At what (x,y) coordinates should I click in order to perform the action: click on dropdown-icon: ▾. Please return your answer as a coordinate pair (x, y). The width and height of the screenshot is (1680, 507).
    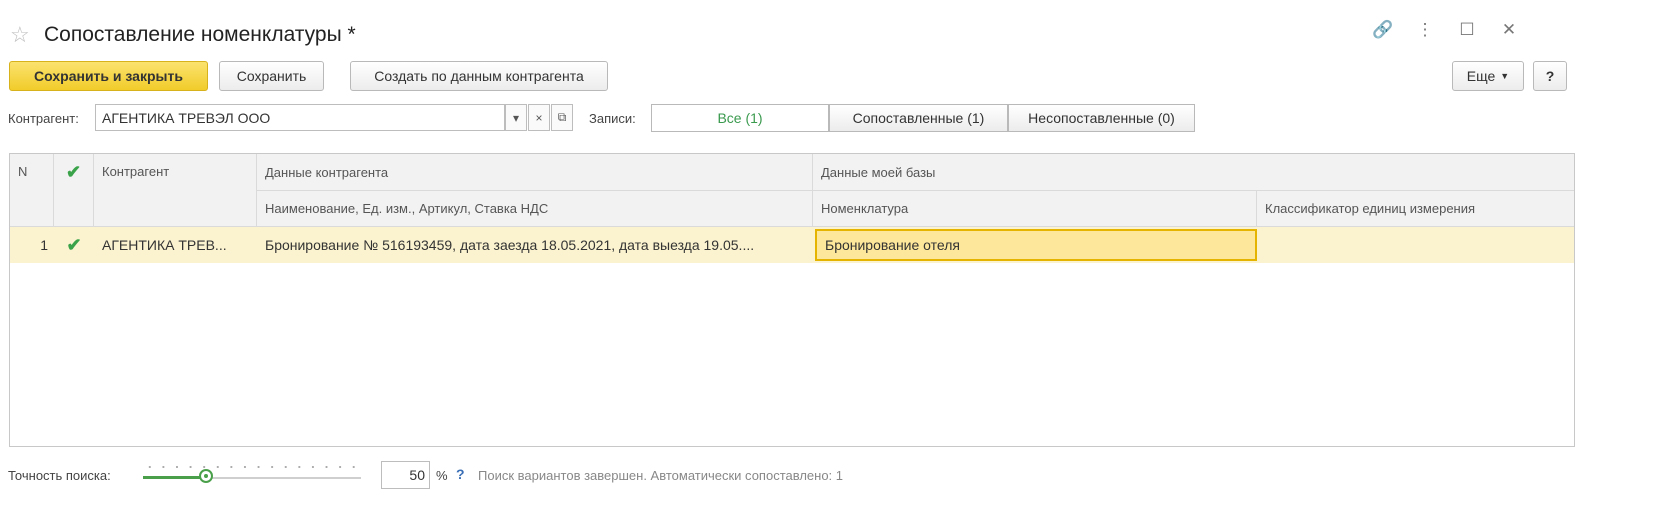
    Looking at the image, I should click on (516, 117).